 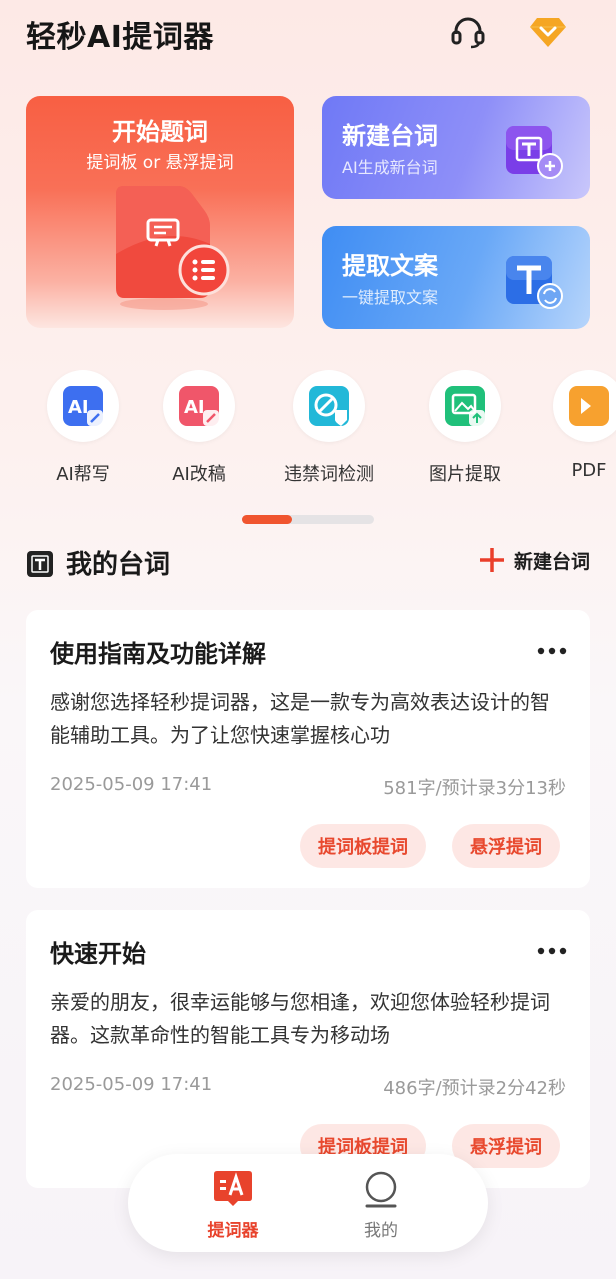 What do you see at coordinates (491, 560) in the screenshot?
I see `plus-icon` at bounding box center [491, 560].